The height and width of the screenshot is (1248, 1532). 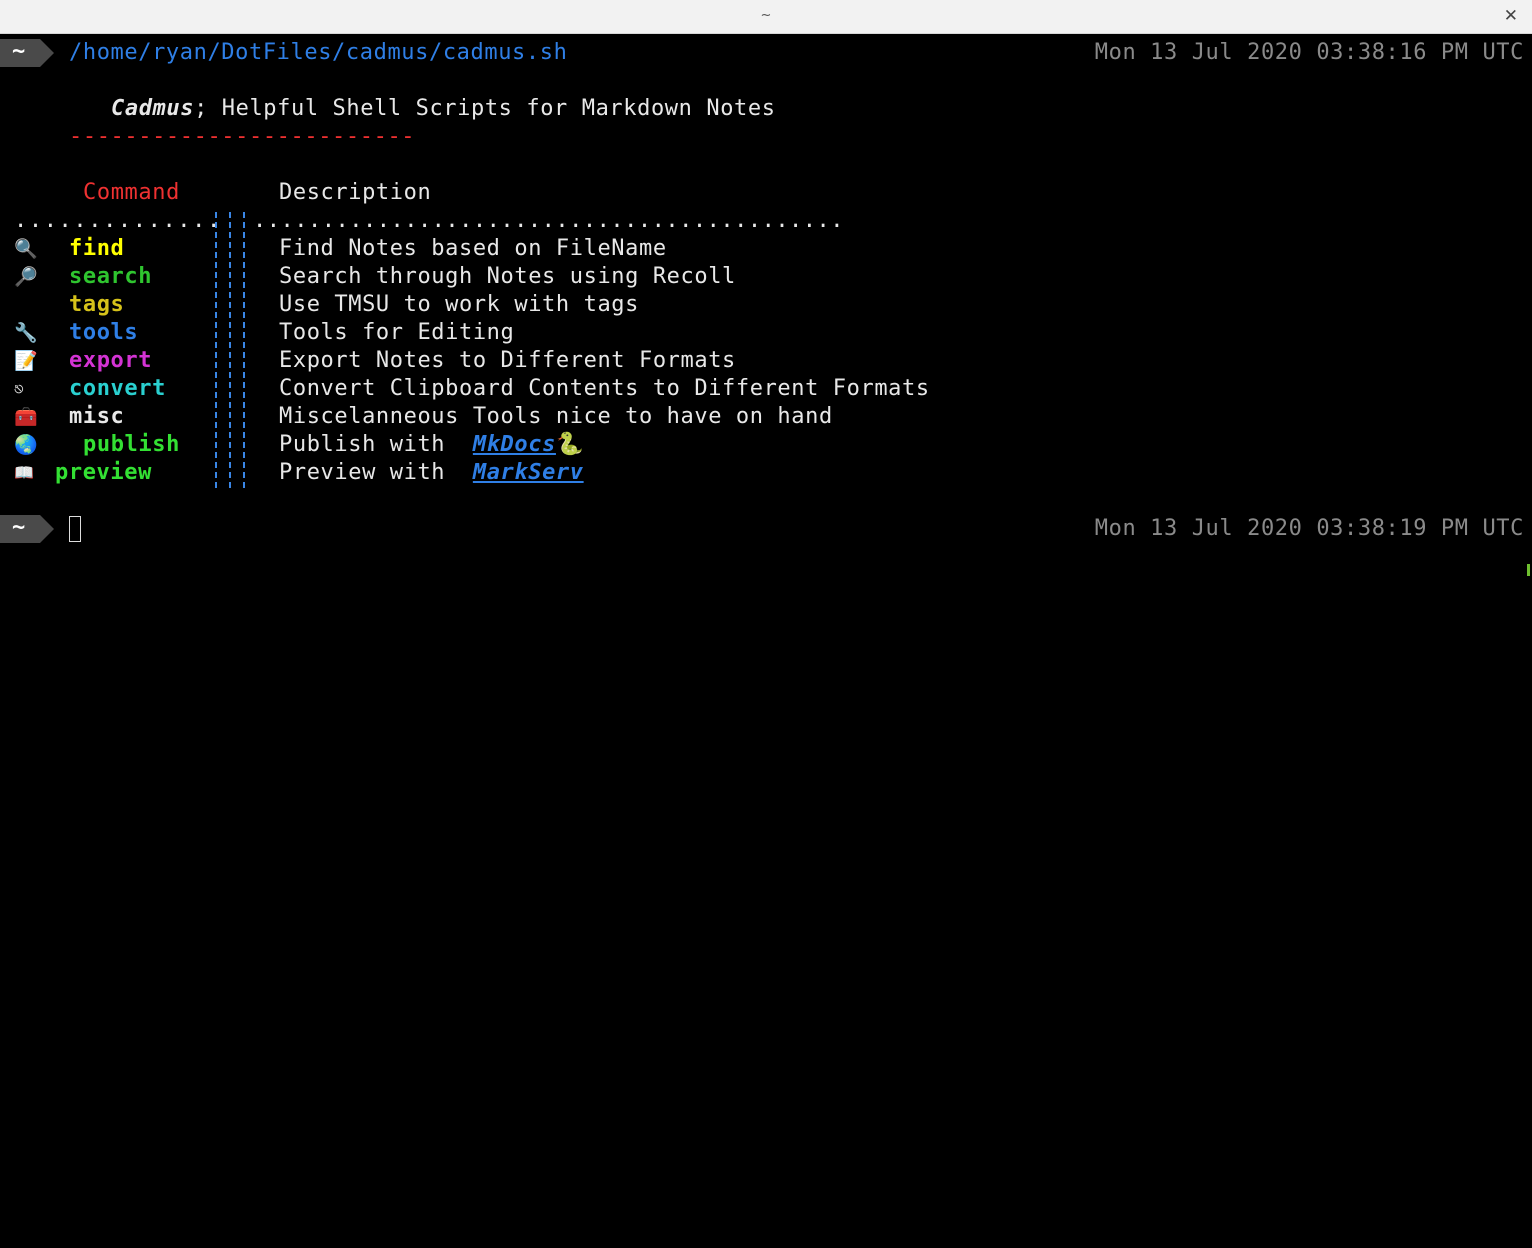 What do you see at coordinates (97, 416) in the screenshot?
I see `command-misc: misc` at bounding box center [97, 416].